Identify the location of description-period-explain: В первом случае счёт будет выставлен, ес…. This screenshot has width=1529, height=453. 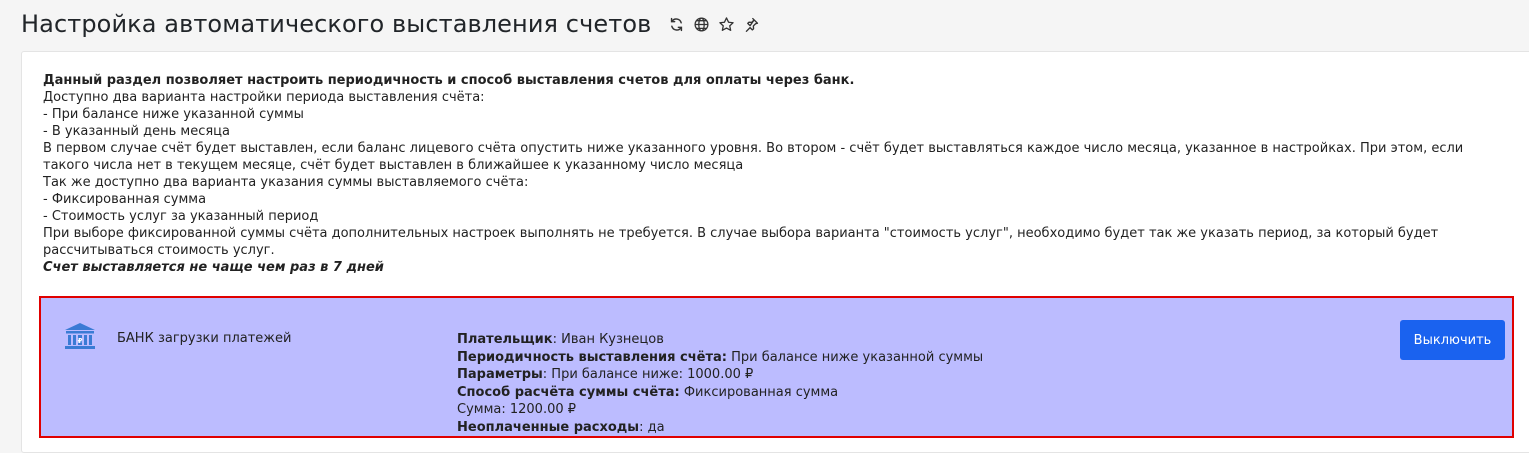
(753, 157).